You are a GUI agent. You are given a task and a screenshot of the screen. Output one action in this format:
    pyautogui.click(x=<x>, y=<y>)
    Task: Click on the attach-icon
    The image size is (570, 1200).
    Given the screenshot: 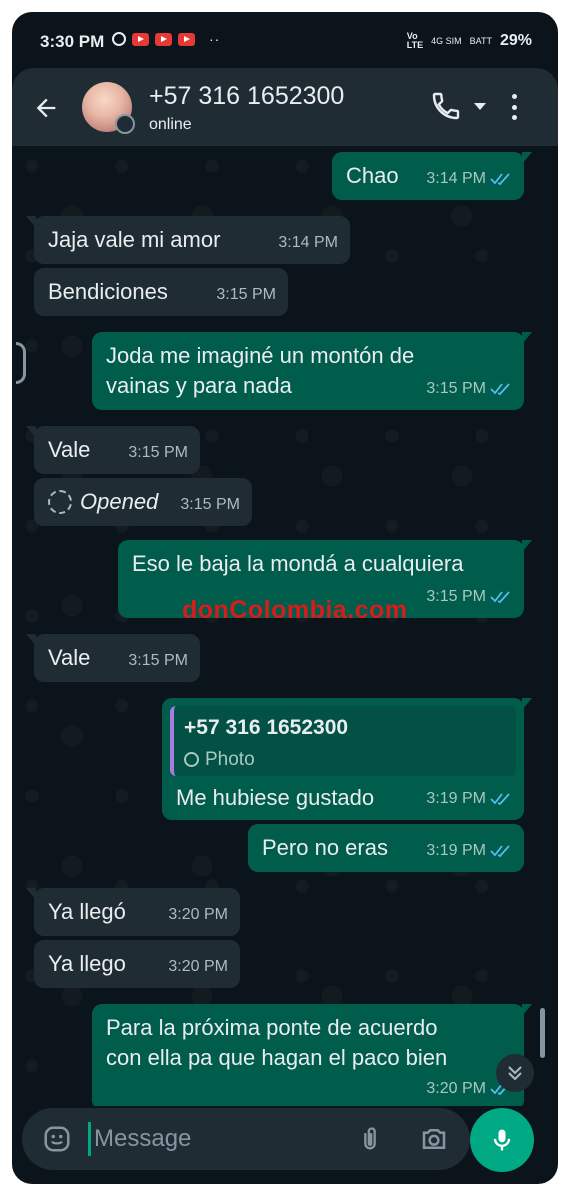 What is the action you would take?
    pyautogui.click(x=370, y=1139)
    